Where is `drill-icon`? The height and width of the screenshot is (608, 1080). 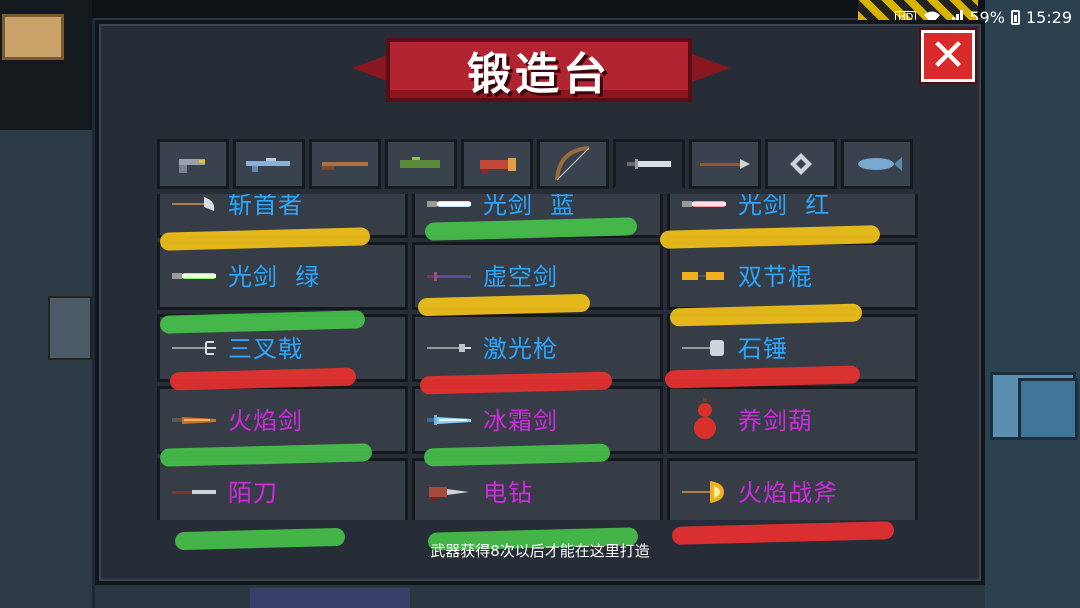 drill-icon is located at coordinates (450, 492).